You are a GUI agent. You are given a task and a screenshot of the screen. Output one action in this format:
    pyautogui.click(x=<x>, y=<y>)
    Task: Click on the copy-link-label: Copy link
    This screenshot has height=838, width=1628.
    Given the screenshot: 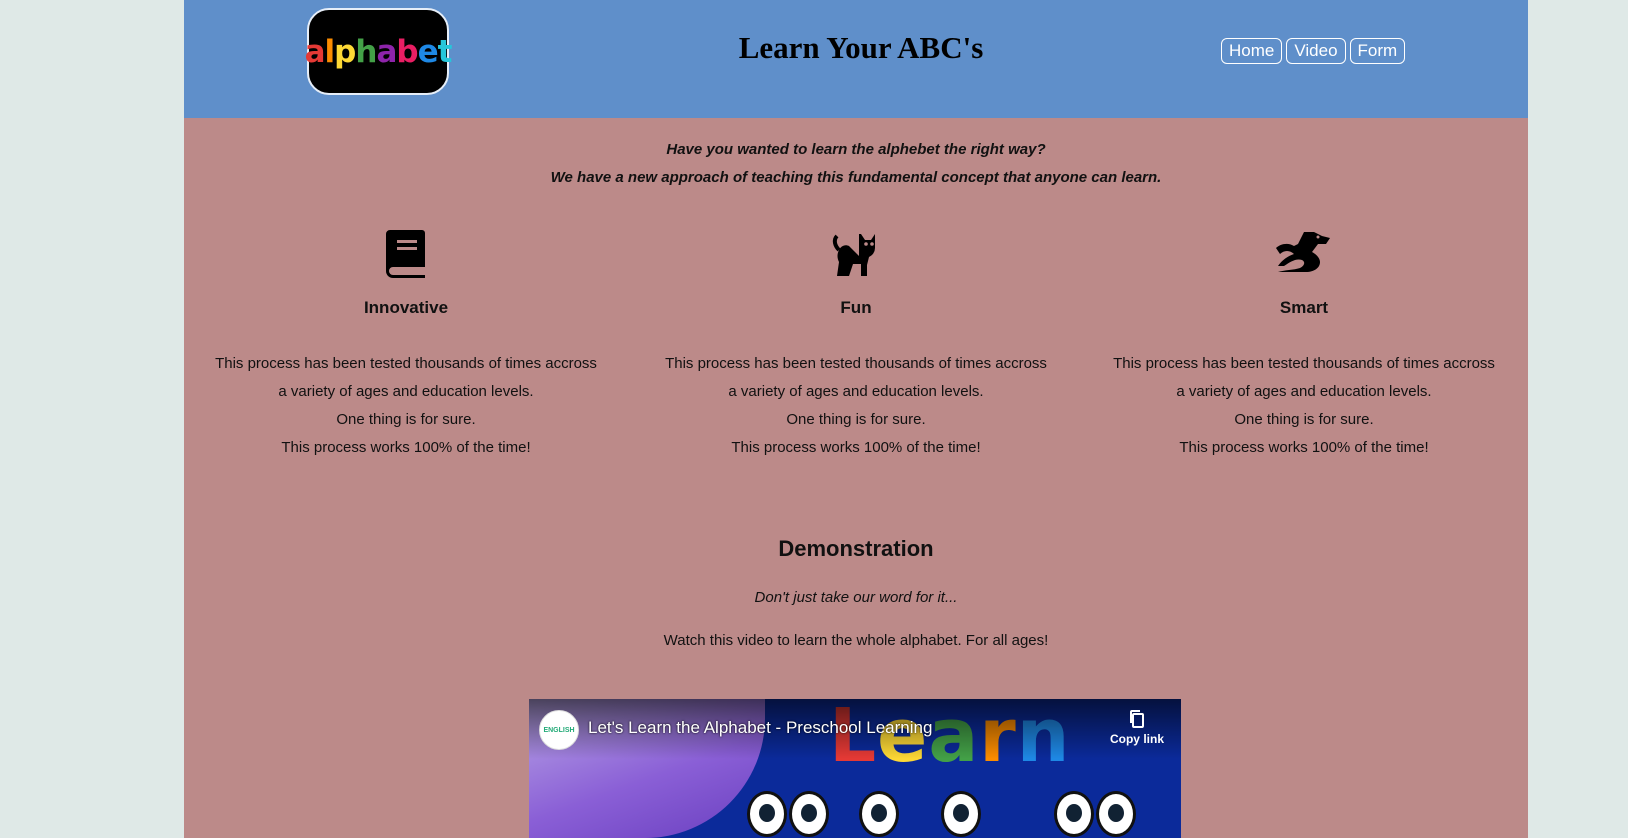 What is the action you would take?
    pyautogui.click(x=1136, y=739)
    